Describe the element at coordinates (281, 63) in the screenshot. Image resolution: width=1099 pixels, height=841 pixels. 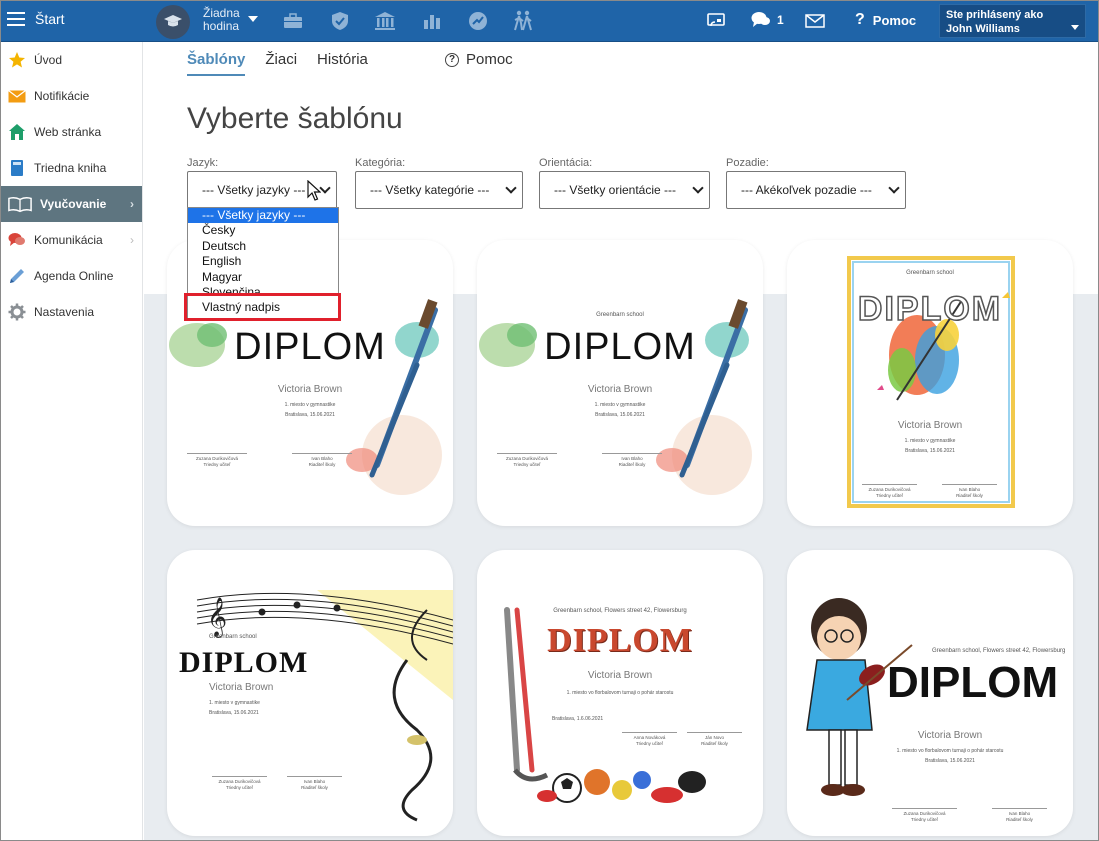
I see `tab-ziaci: Žiaci` at that location.